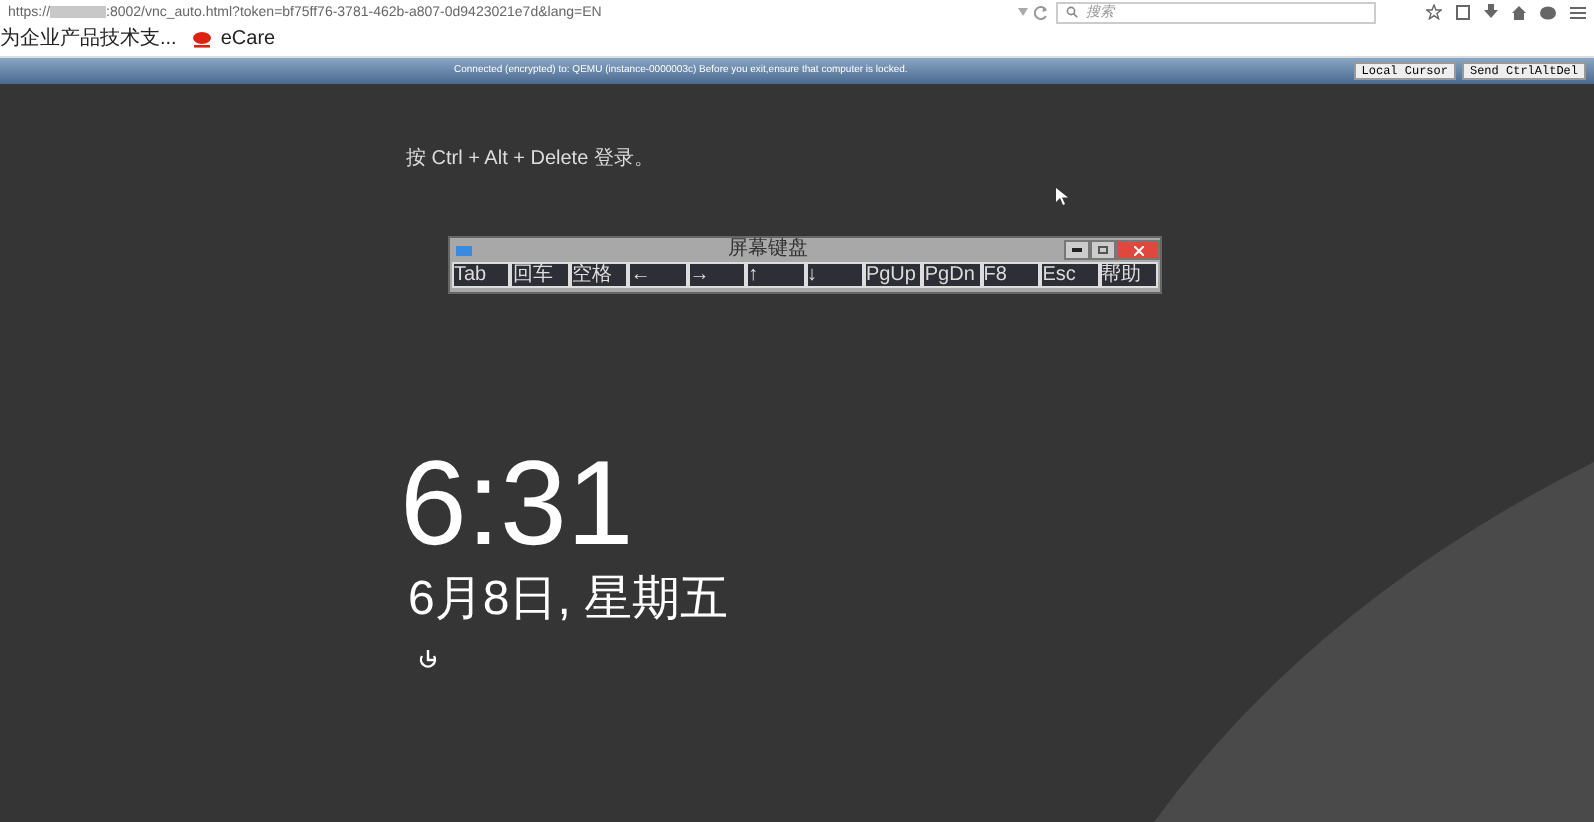  What do you see at coordinates (530, 160) in the screenshot?
I see `login-prompt: 按 Ctrl + Alt + Delete 登录。` at bounding box center [530, 160].